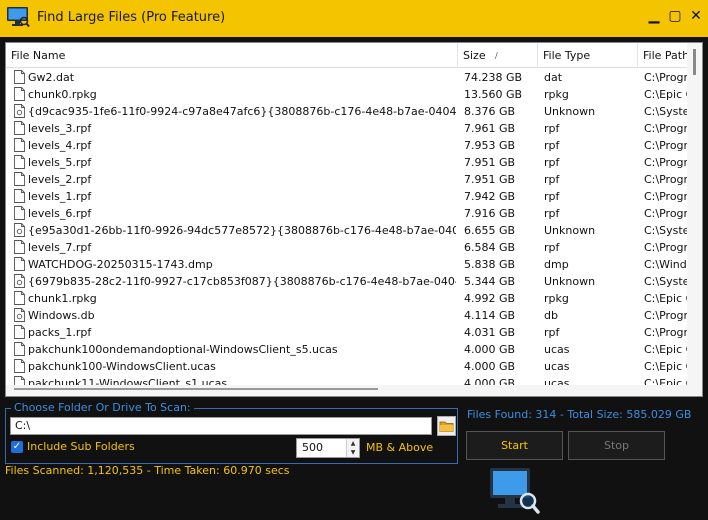 The height and width of the screenshot is (520, 708). Describe the element at coordinates (60, 213) in the screenshot. I see `file-name-cell: levels_6.rpf` at that location.